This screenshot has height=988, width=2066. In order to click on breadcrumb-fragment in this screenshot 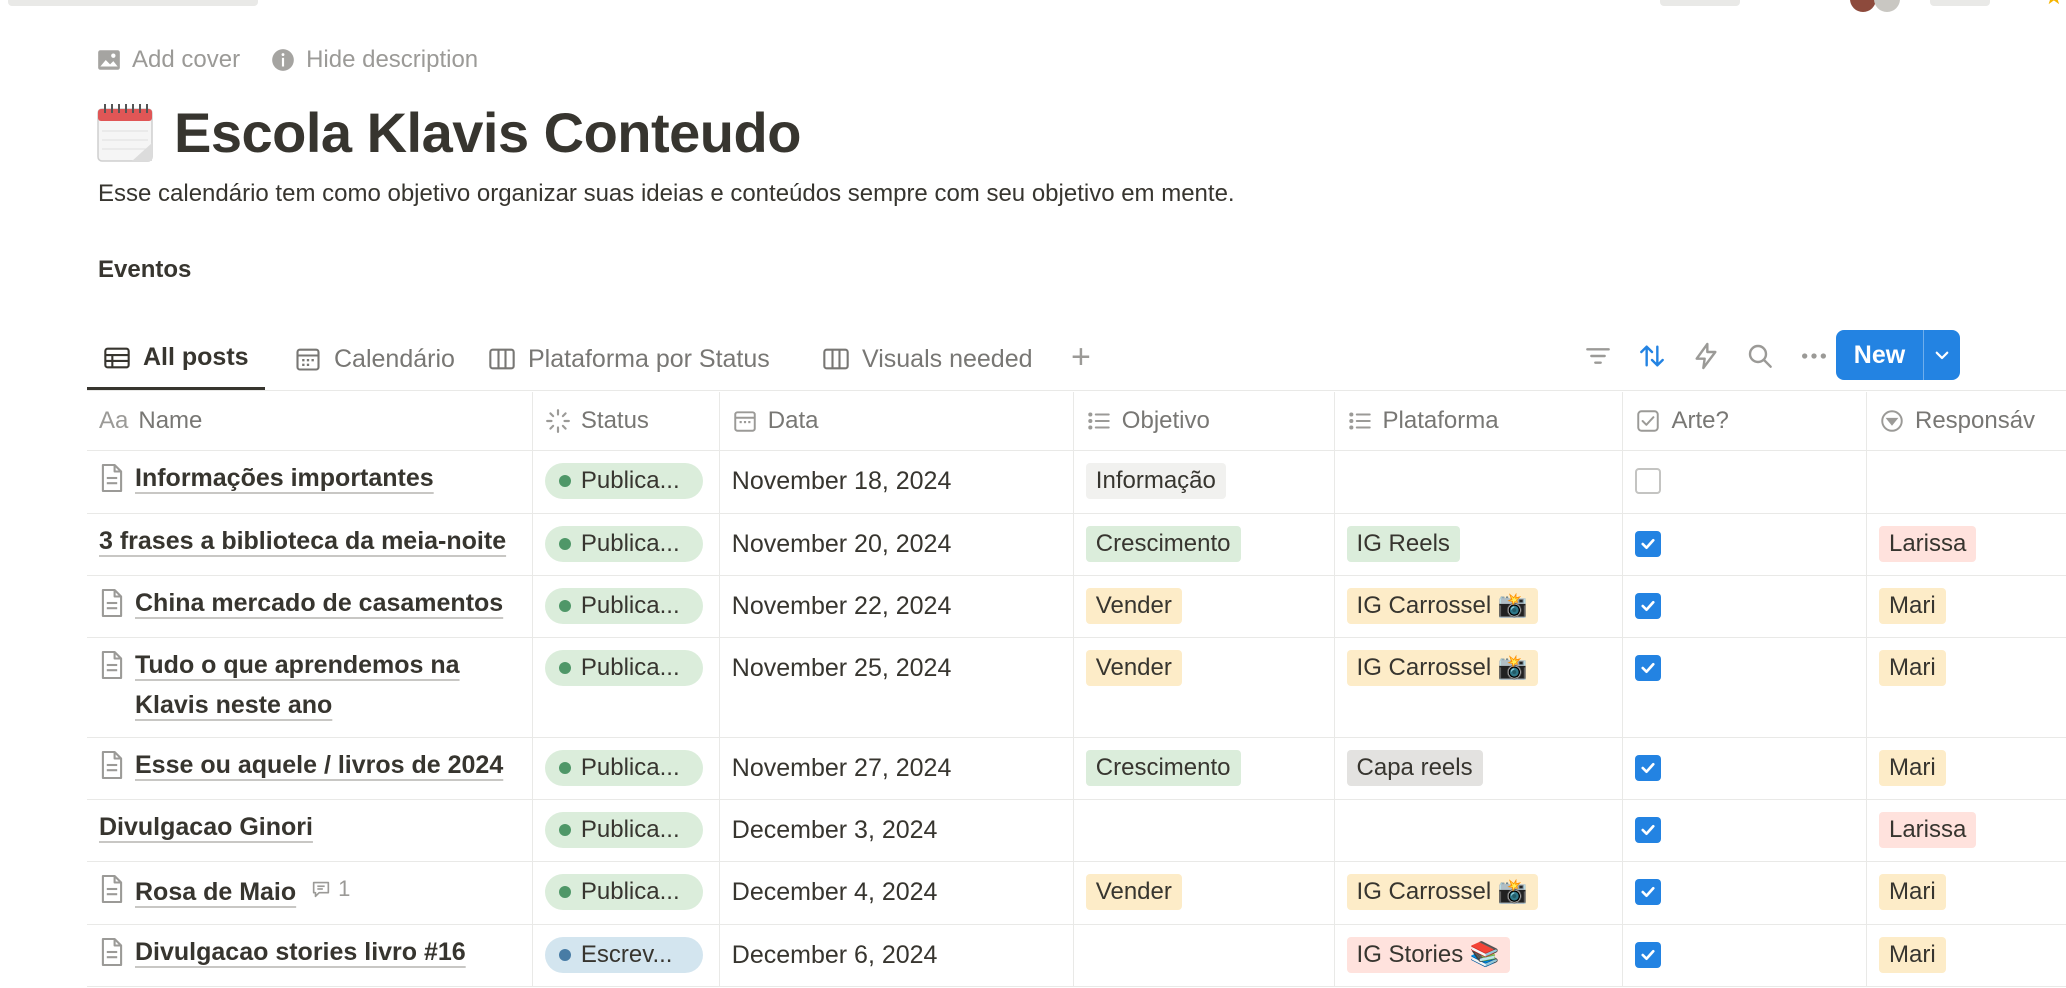, I will do `click(133, 3)`.